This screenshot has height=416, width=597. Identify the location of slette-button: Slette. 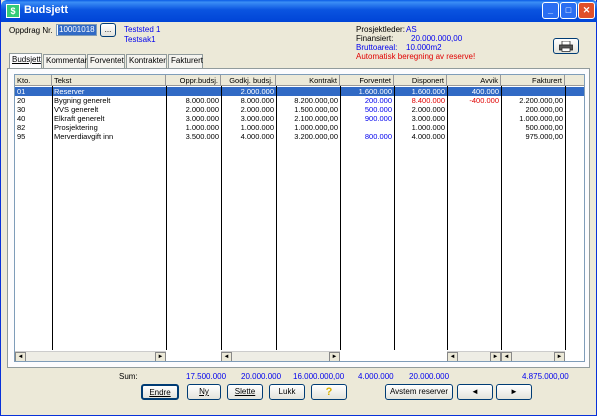
(245, 392).